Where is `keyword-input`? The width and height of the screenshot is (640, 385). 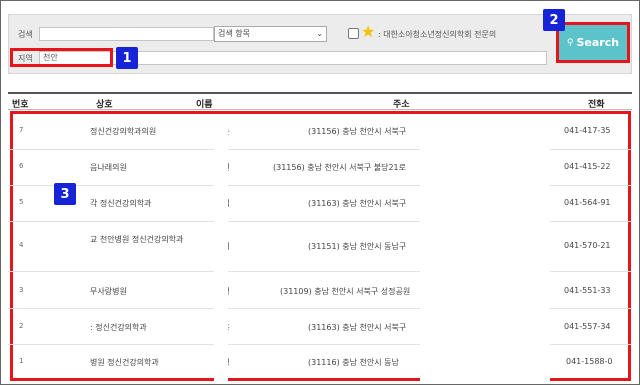
keyword-input is located at coordinates (126, 34).